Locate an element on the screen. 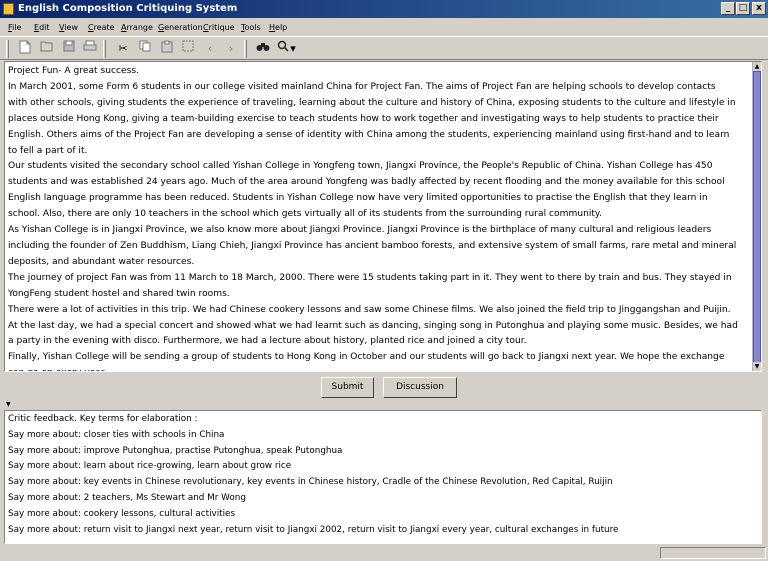 This screenshot has height=561, width=768. essay-scrollbar: ▲ ▼ is located at coordinates (756, 216).